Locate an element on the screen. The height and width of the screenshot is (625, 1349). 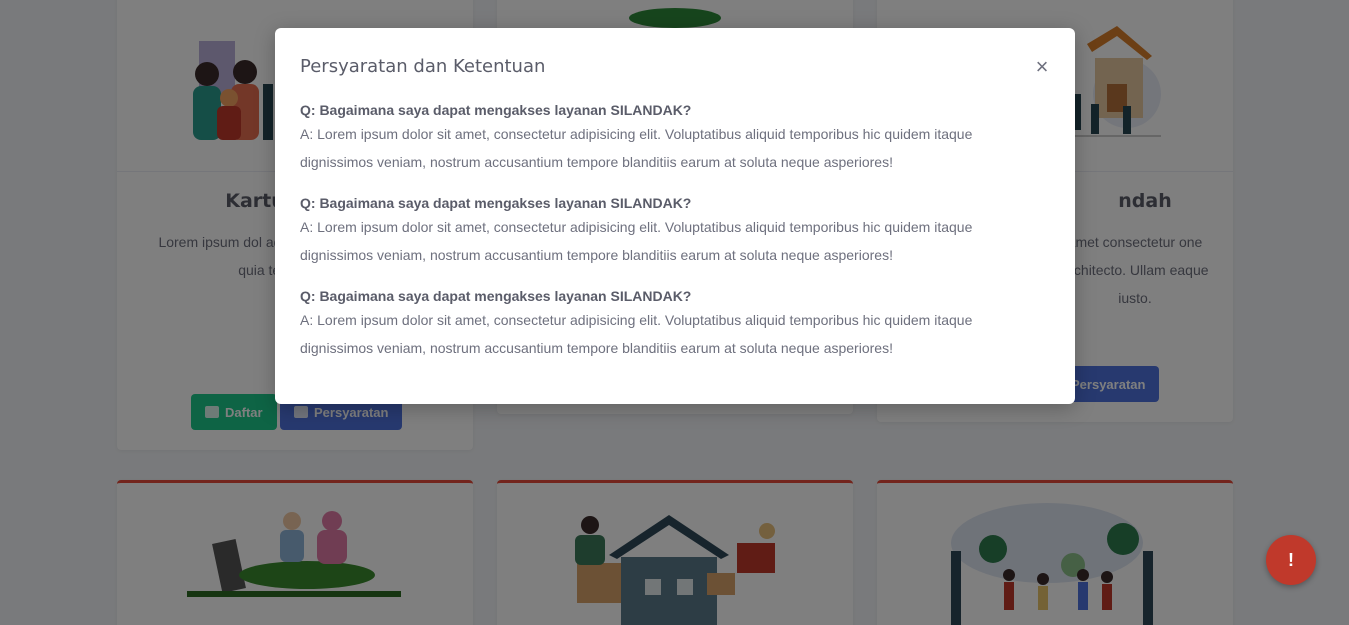
modal-title: Persyaratan dan Ketentuan is located at coordinates (423, 66).